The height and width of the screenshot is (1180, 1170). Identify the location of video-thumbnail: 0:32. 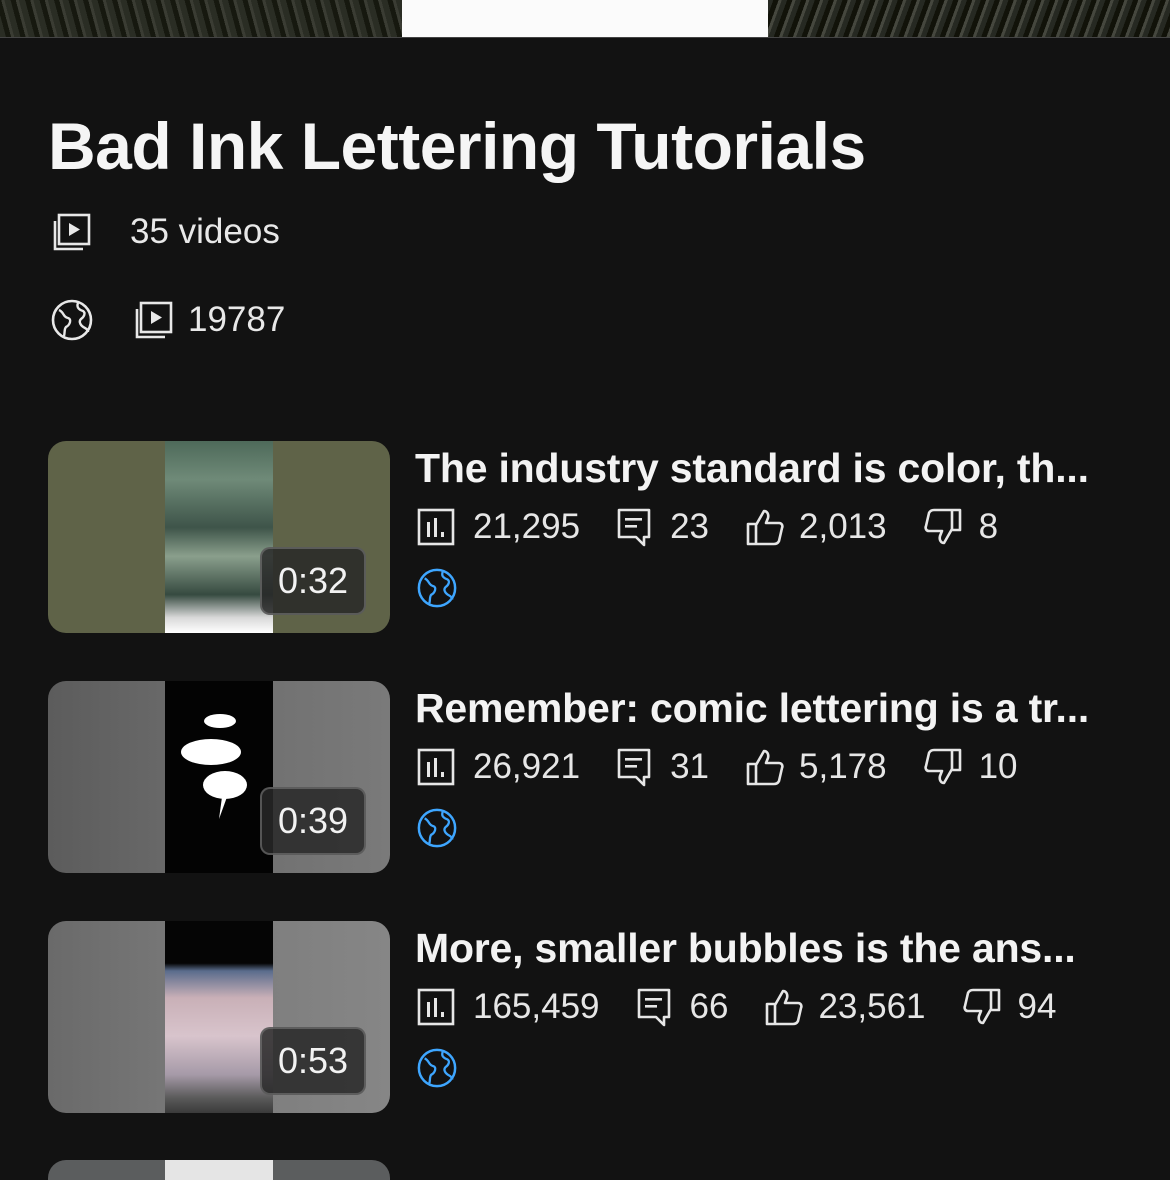
(219, 537).